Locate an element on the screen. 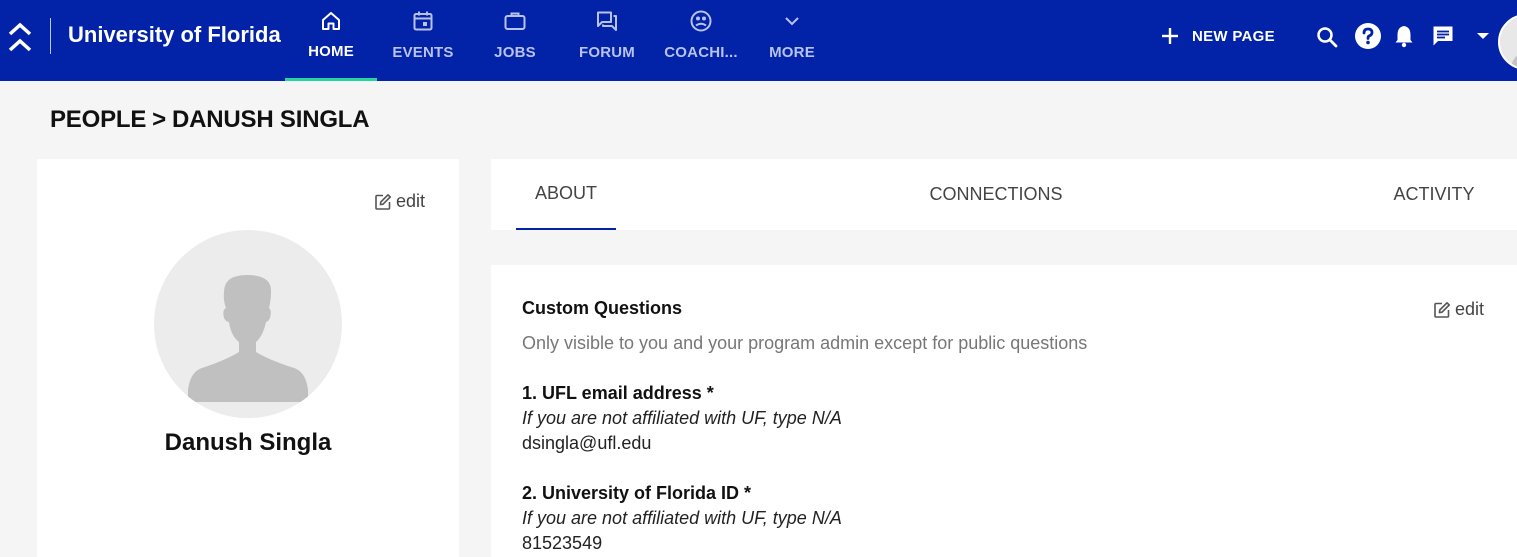 The width and height of the screenshot is (1517, 557). nav-home-label: HOME is located at coordinates (331, 51).